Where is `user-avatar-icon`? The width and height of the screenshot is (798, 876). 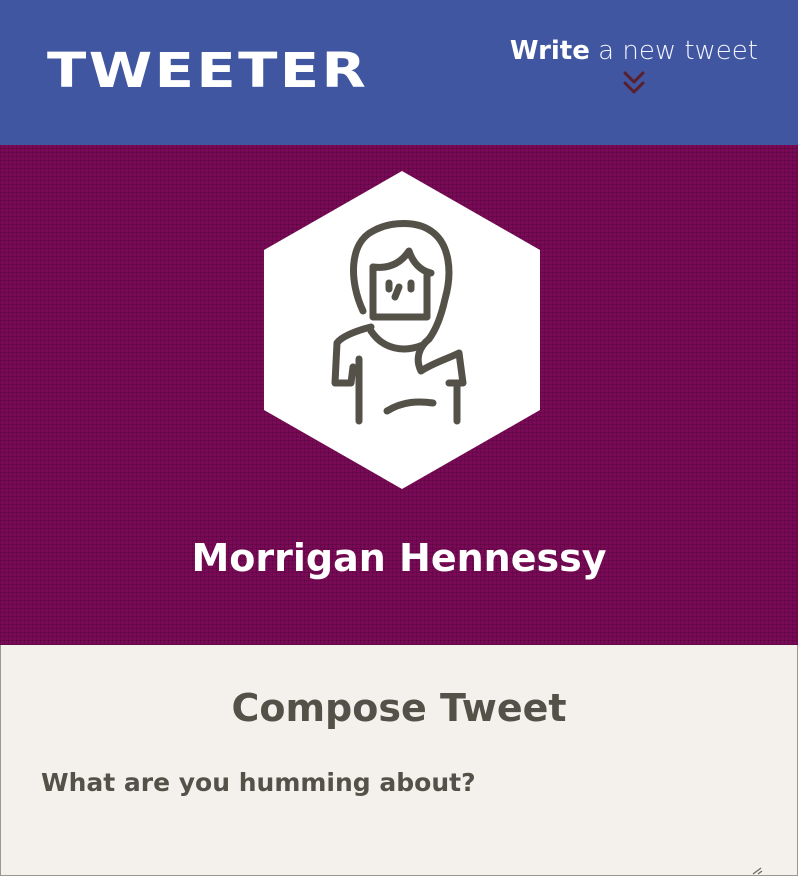
user-avatar-icon is located at coordinates (402, 330).